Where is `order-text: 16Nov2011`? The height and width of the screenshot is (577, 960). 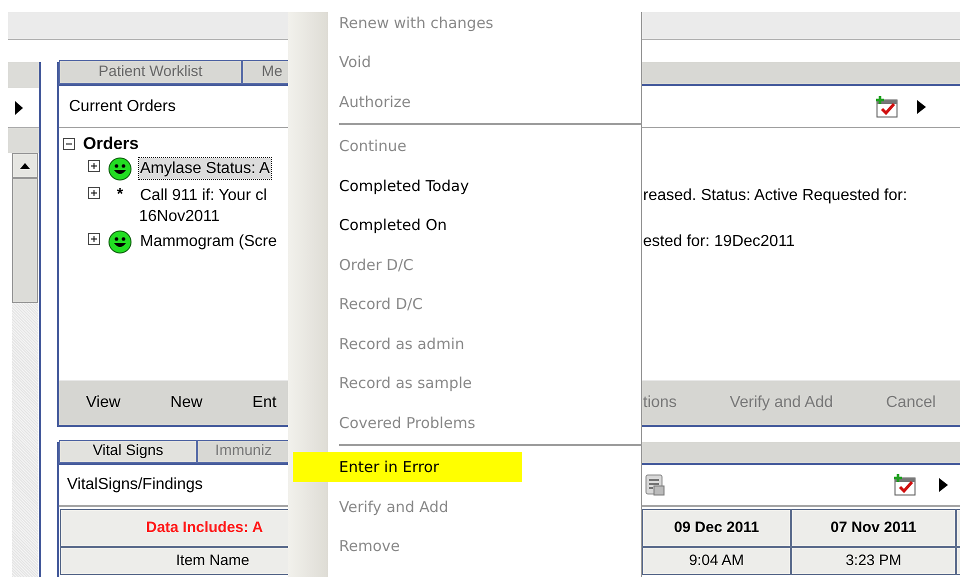 order-text: 16Nov2011 is located at coordinates (203, 216).